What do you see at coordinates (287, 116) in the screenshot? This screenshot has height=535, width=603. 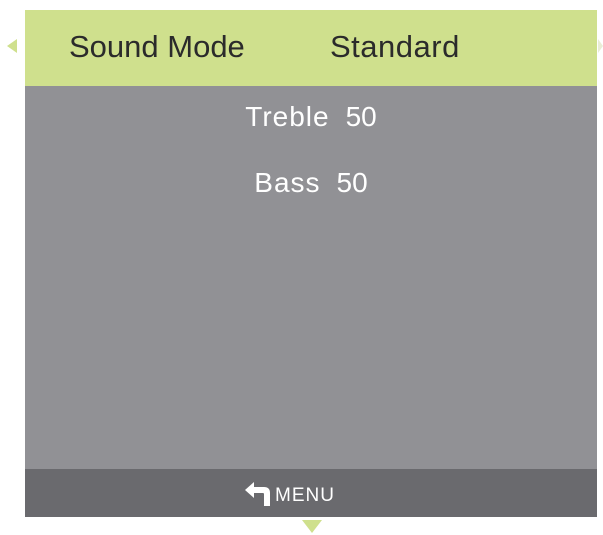 I see `treble-label: Treble` at bounding box center [287, 116].